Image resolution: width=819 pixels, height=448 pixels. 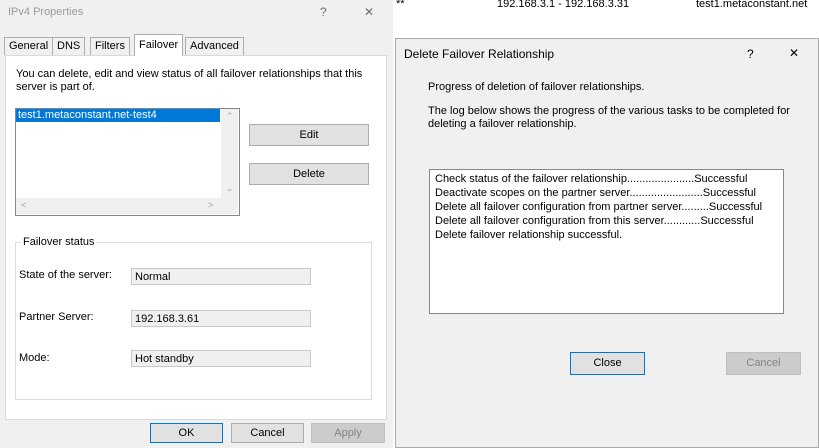 I want to click on list-item: test1.metaconstant.net-test4, so click(x=118, y=115).